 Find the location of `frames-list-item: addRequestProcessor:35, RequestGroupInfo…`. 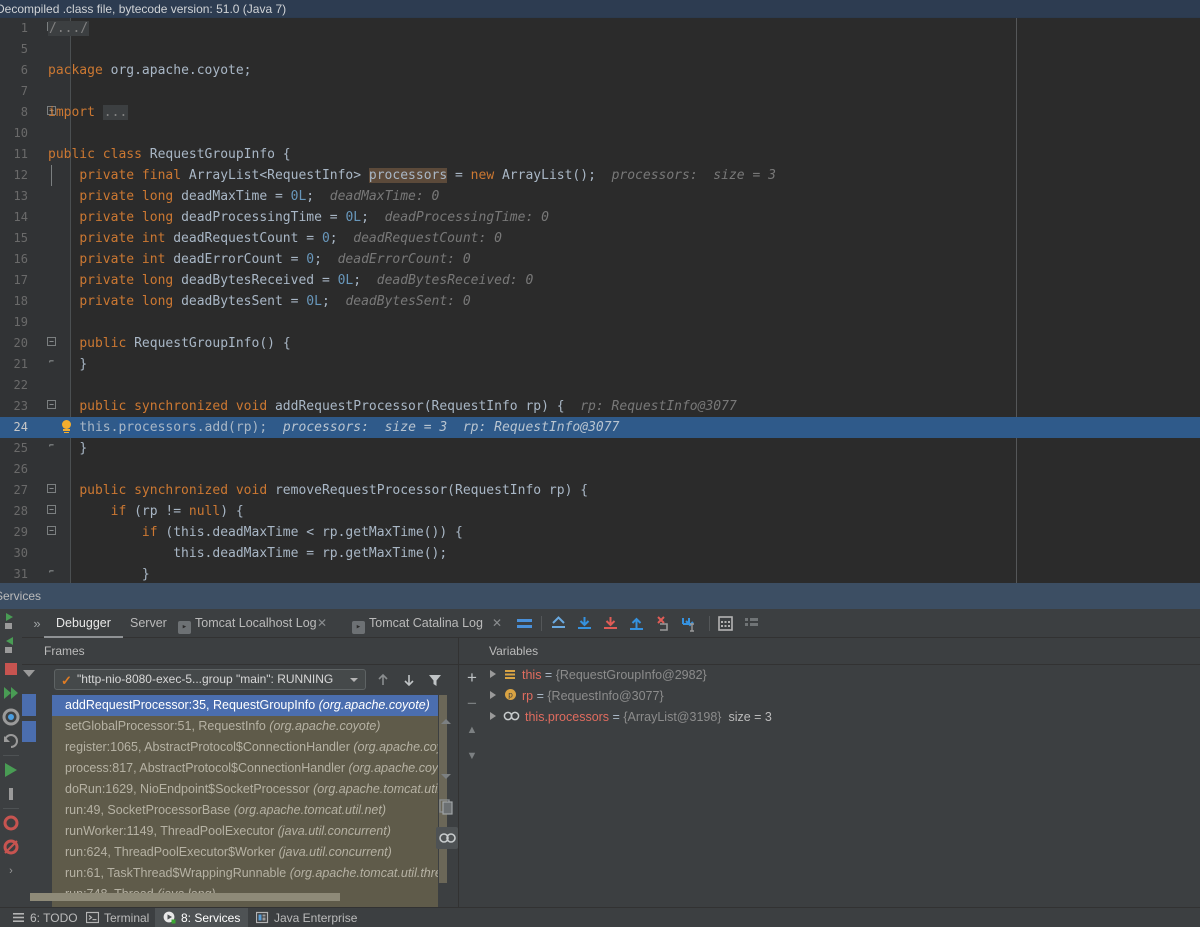

frames-list-item: addRequestProcessor:35, RequestGroupInfo… is located at coordinates (245, 705).